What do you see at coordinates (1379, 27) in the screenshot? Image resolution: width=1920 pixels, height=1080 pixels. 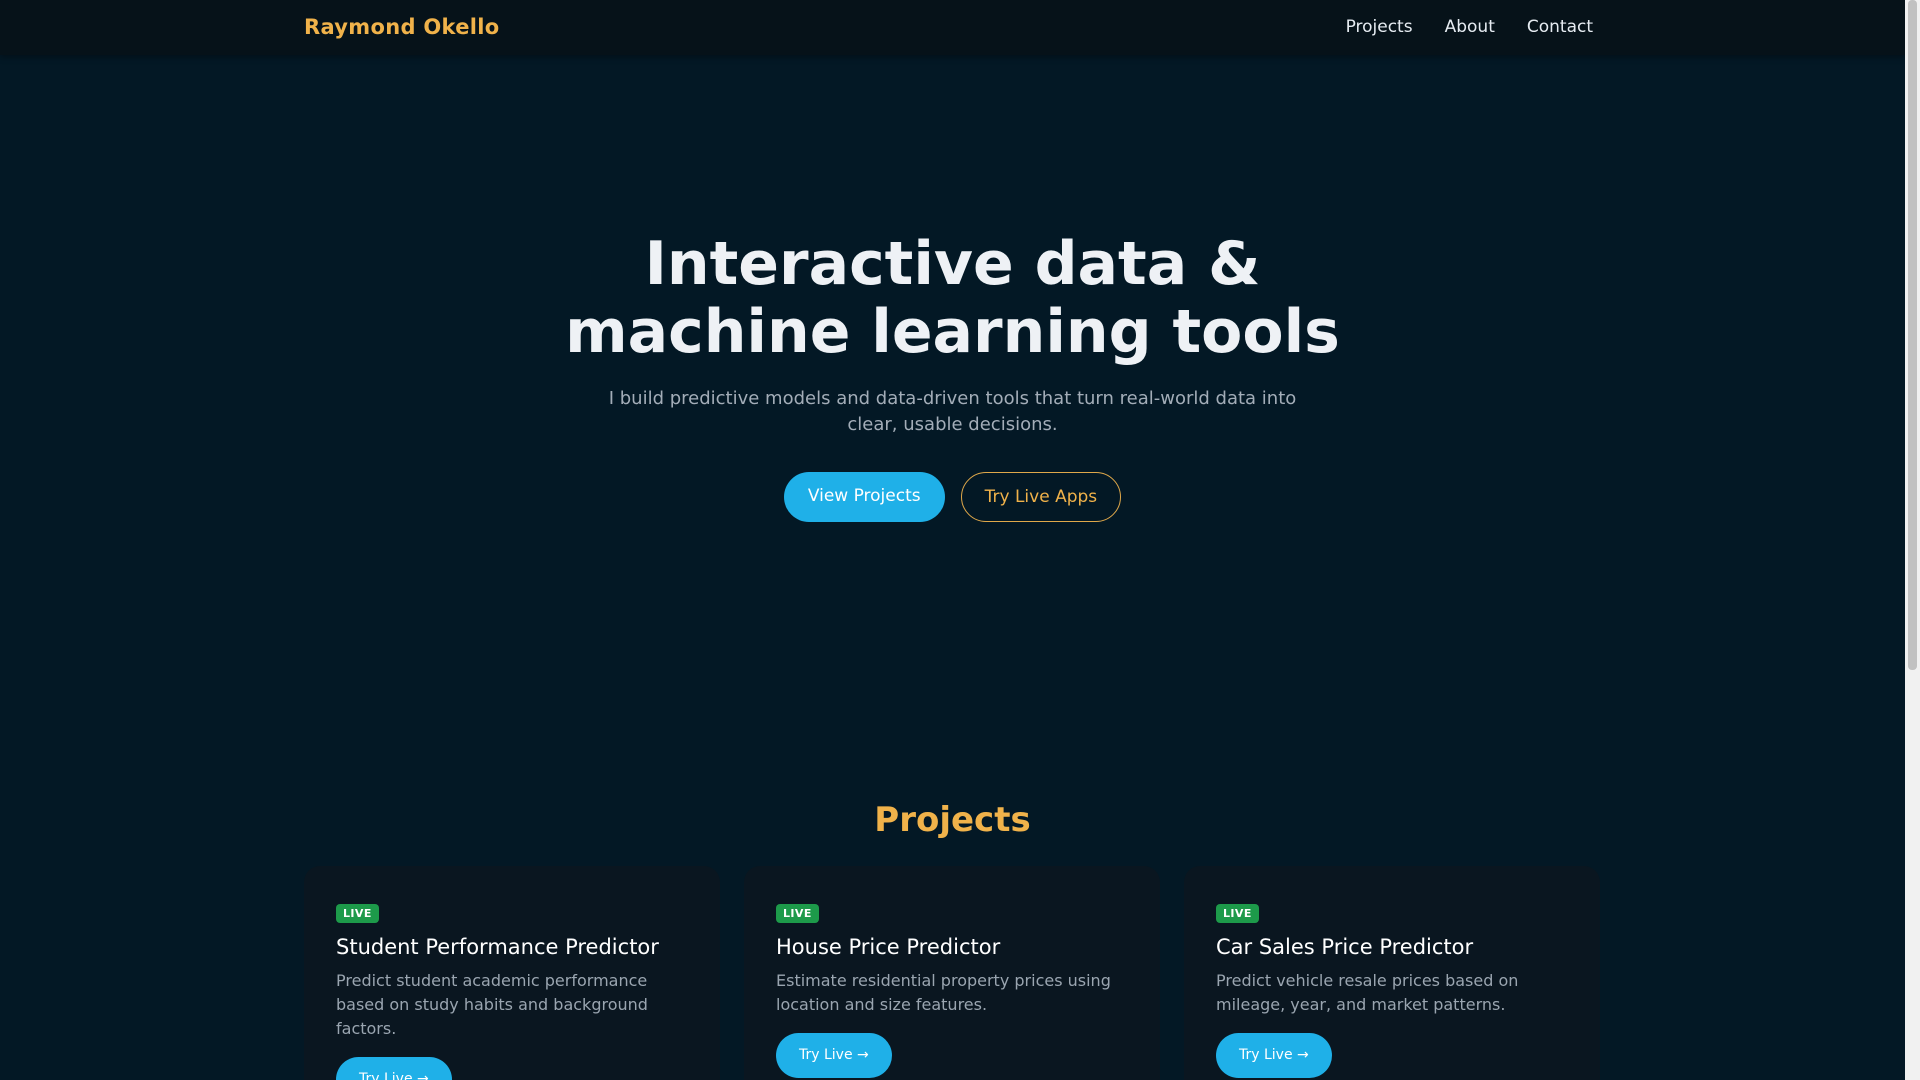 I see `nav-link-projects: Projects` at bounding box center [1379, 27].